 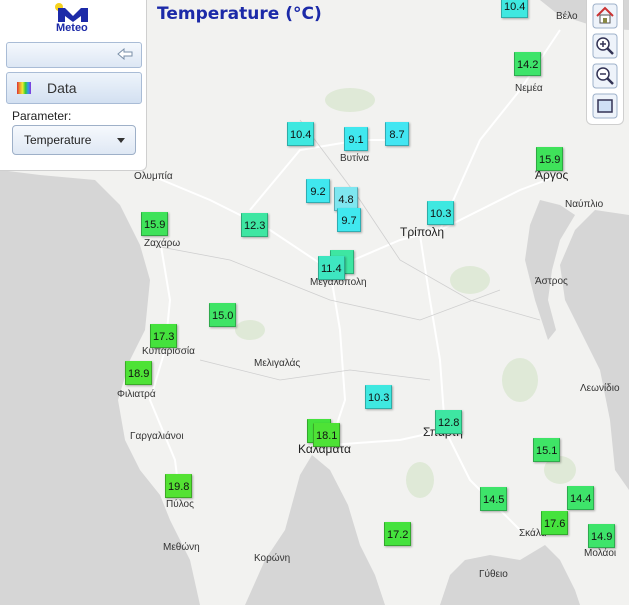 I want to click on place-label: Πύλος, so click(x=180, y=504).